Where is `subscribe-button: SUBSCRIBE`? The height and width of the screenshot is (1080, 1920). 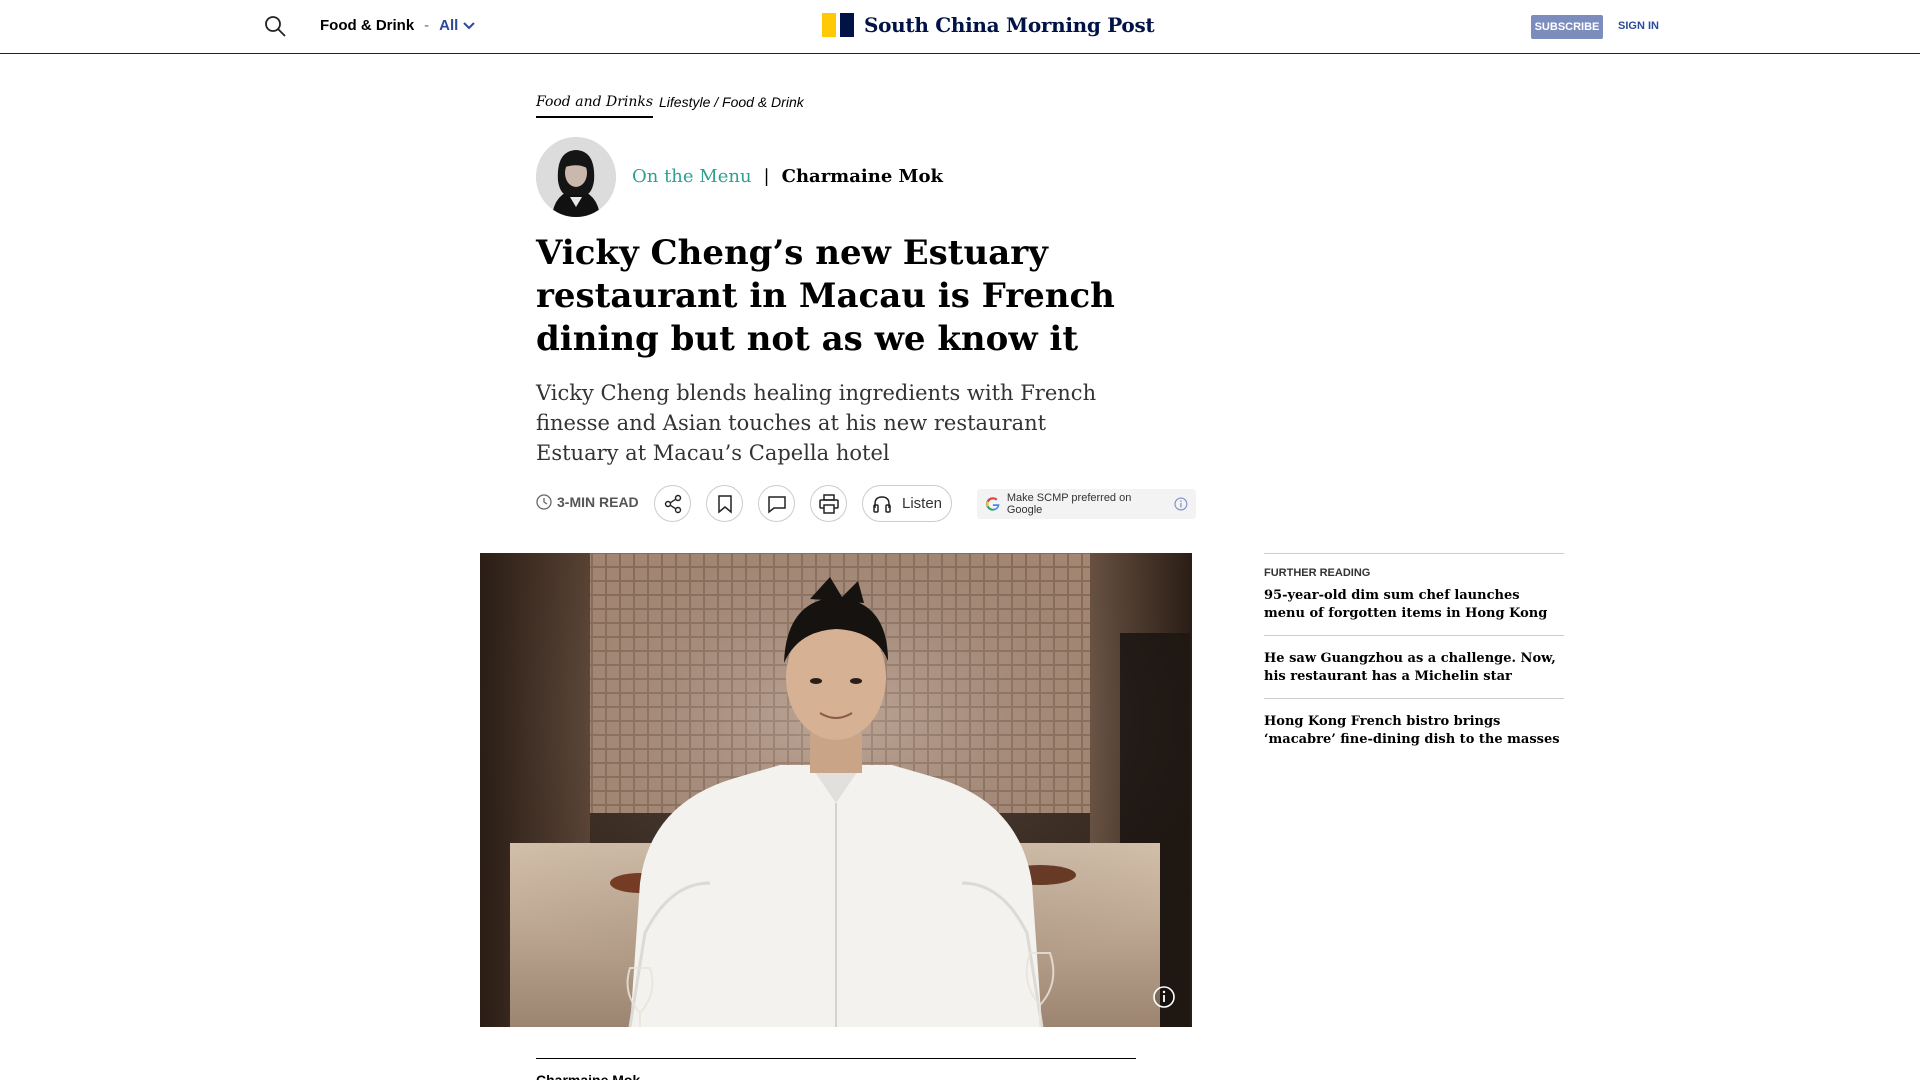
subscribe-button: SUBSCRIBE is located at coordinates (1567, 27).